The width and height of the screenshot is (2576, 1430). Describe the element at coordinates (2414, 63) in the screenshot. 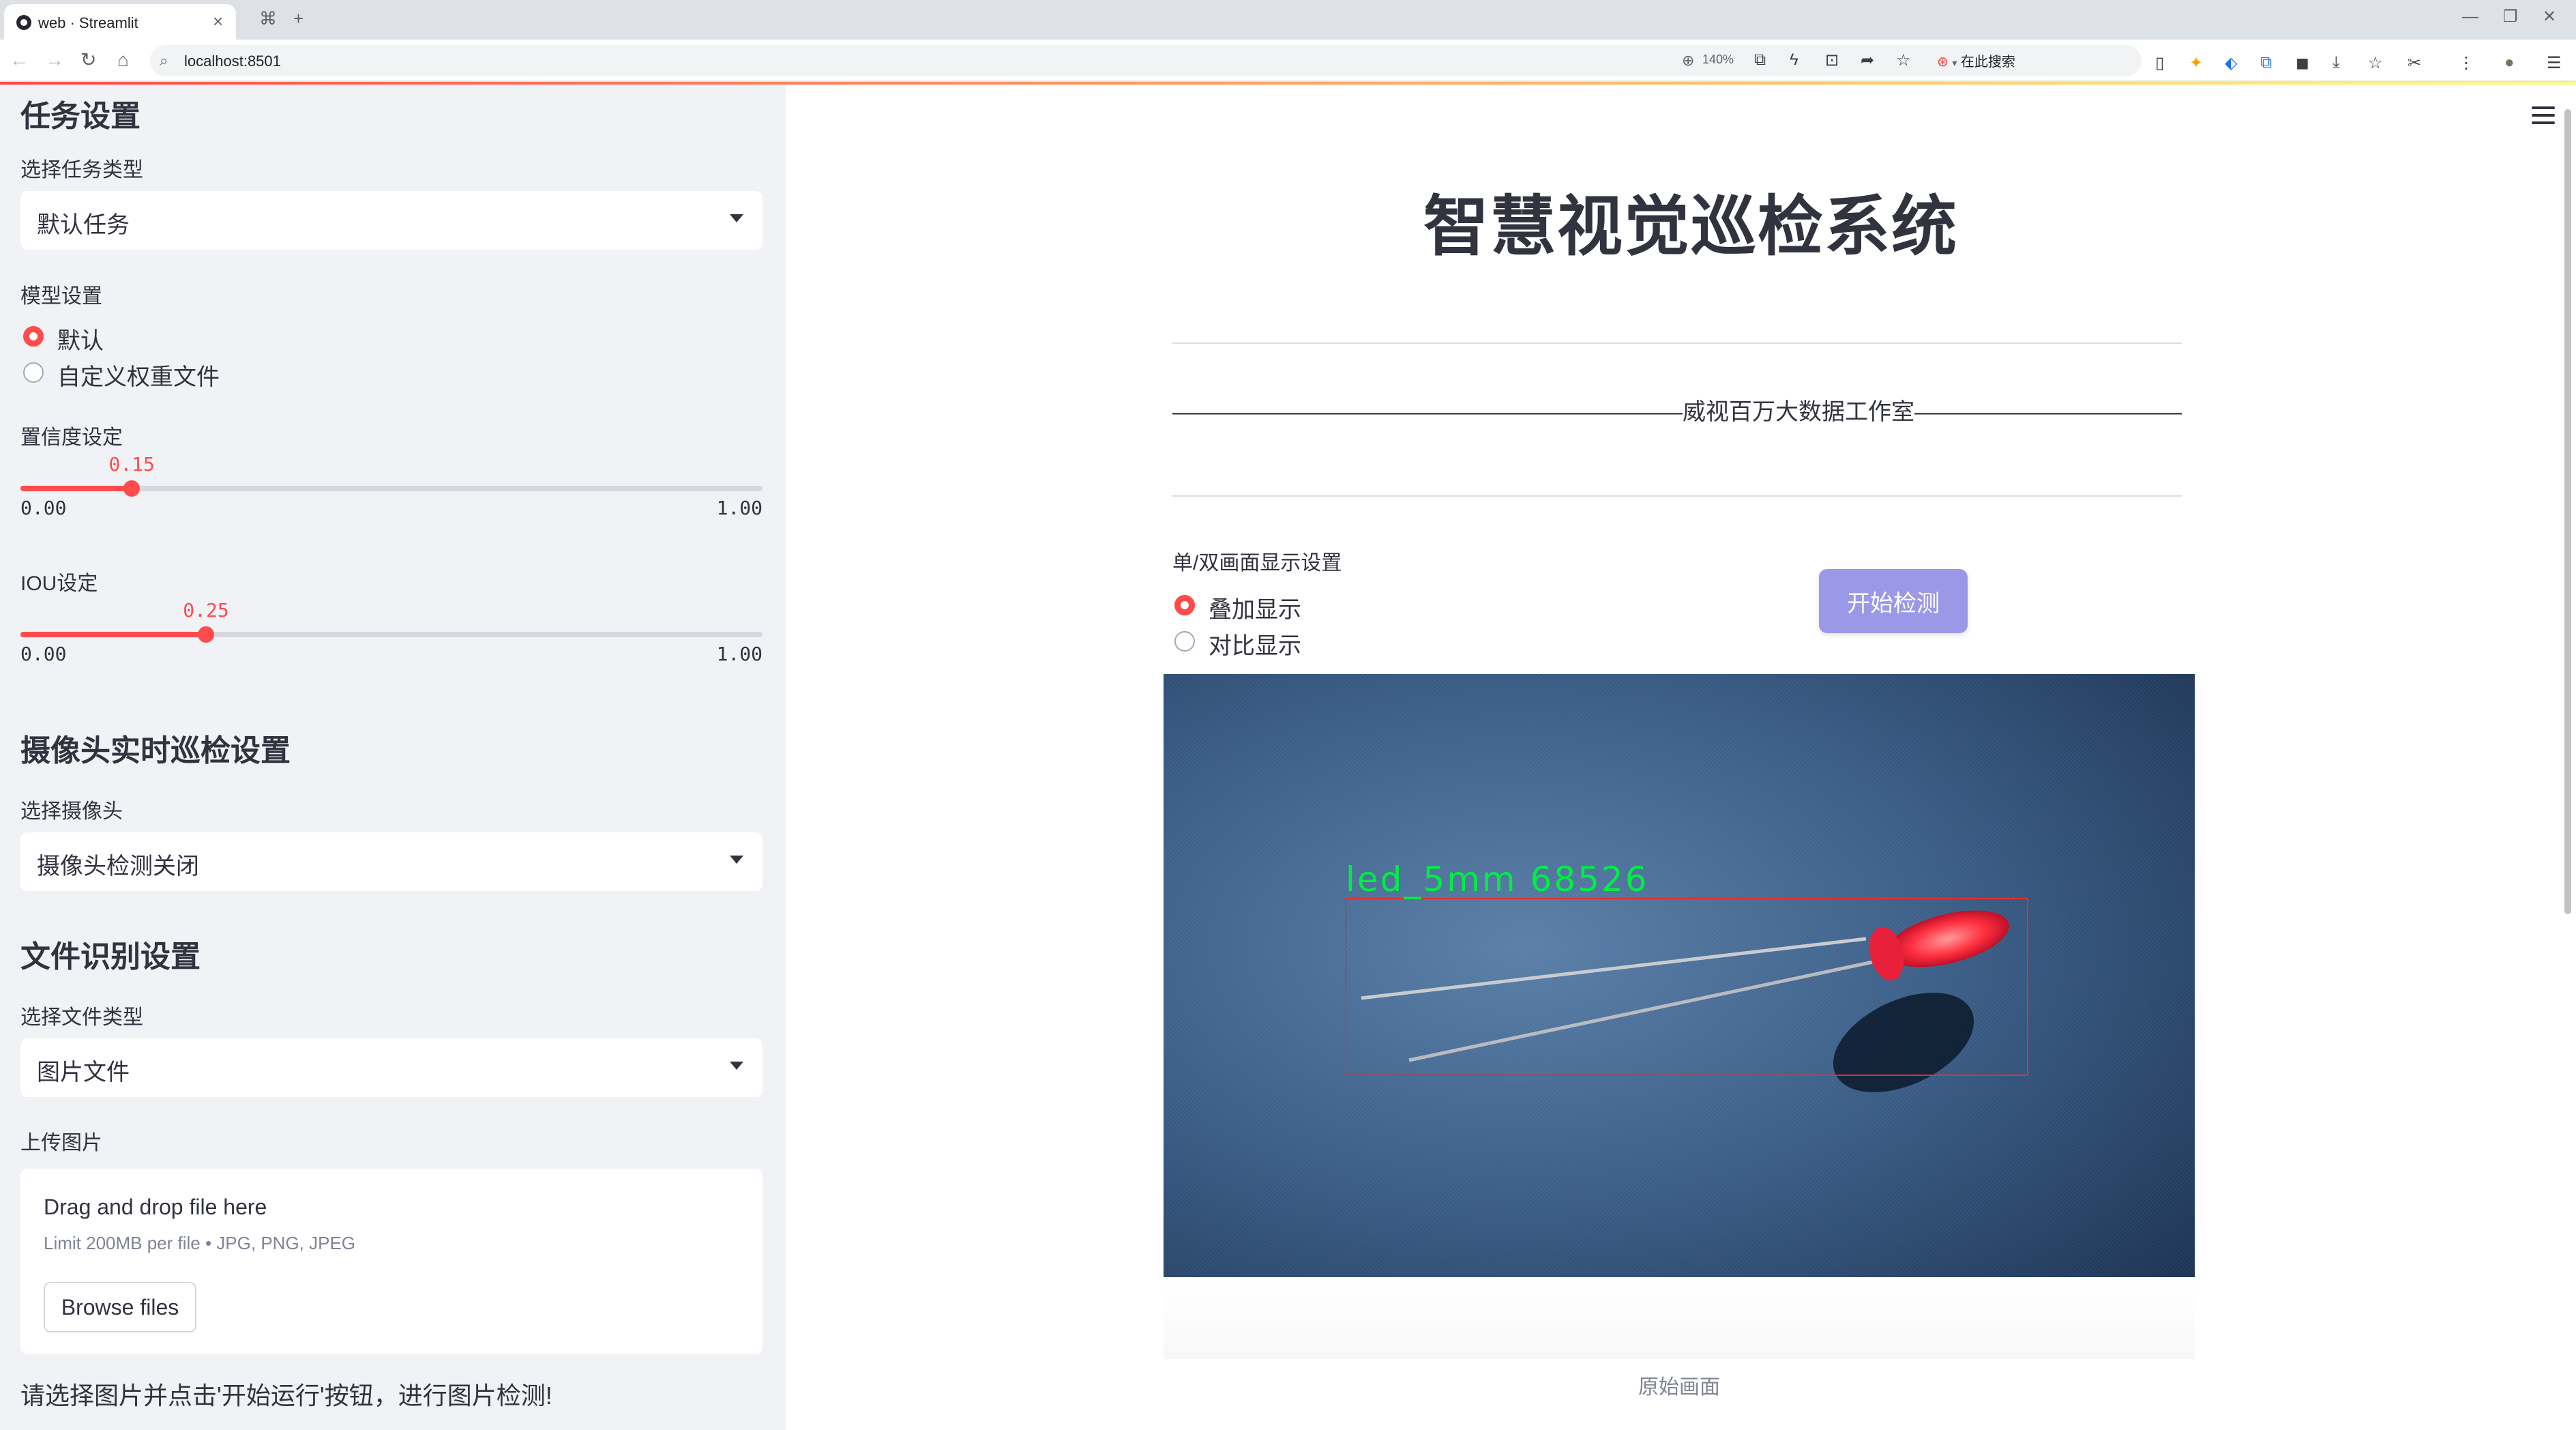

I see `scissors-icon: ✂` at that location.